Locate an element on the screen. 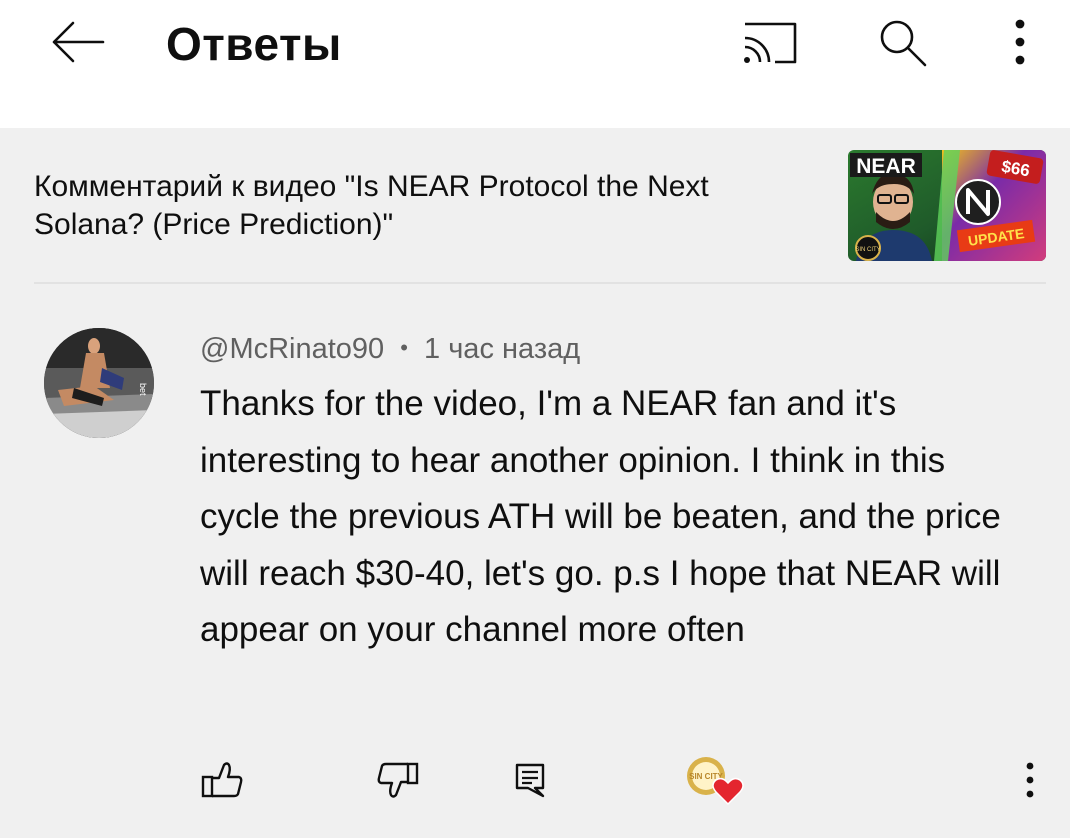 The width and height of the screenshot is (1070, 838). like-button is located at coordinates (222, 780).